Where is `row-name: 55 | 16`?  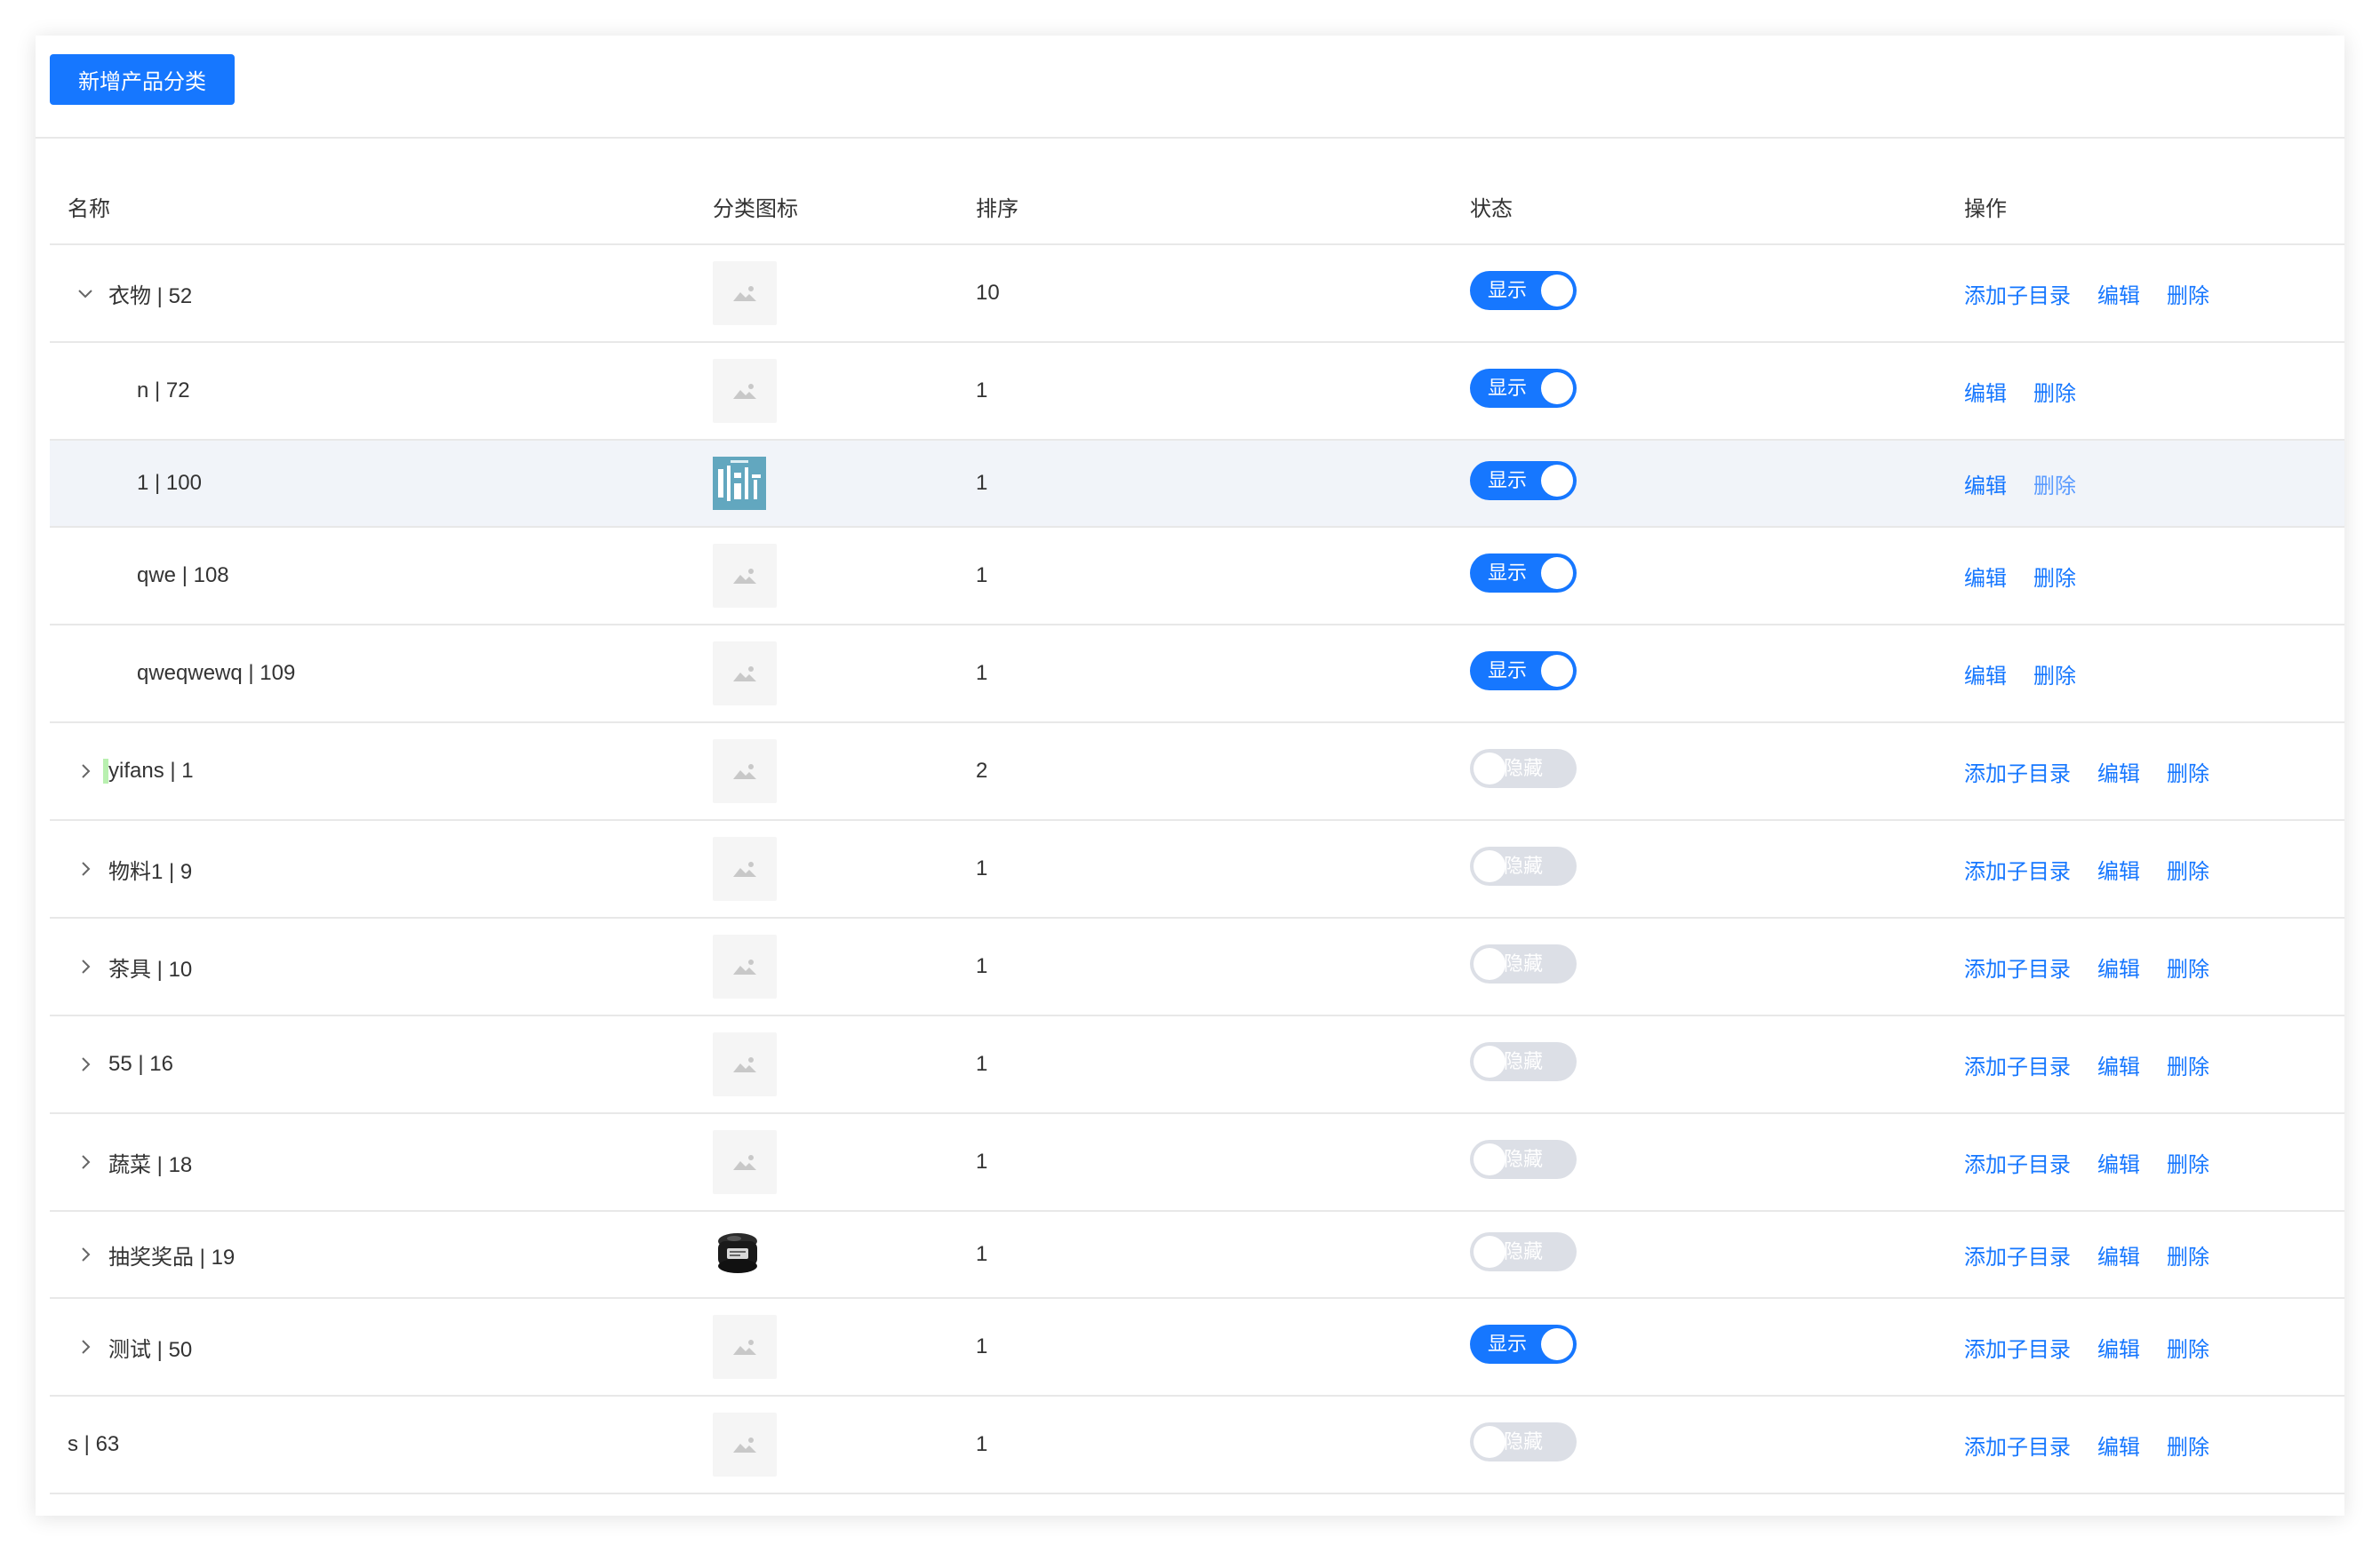 row-name: 55 | 16 is located at coordinates (140, 1064).